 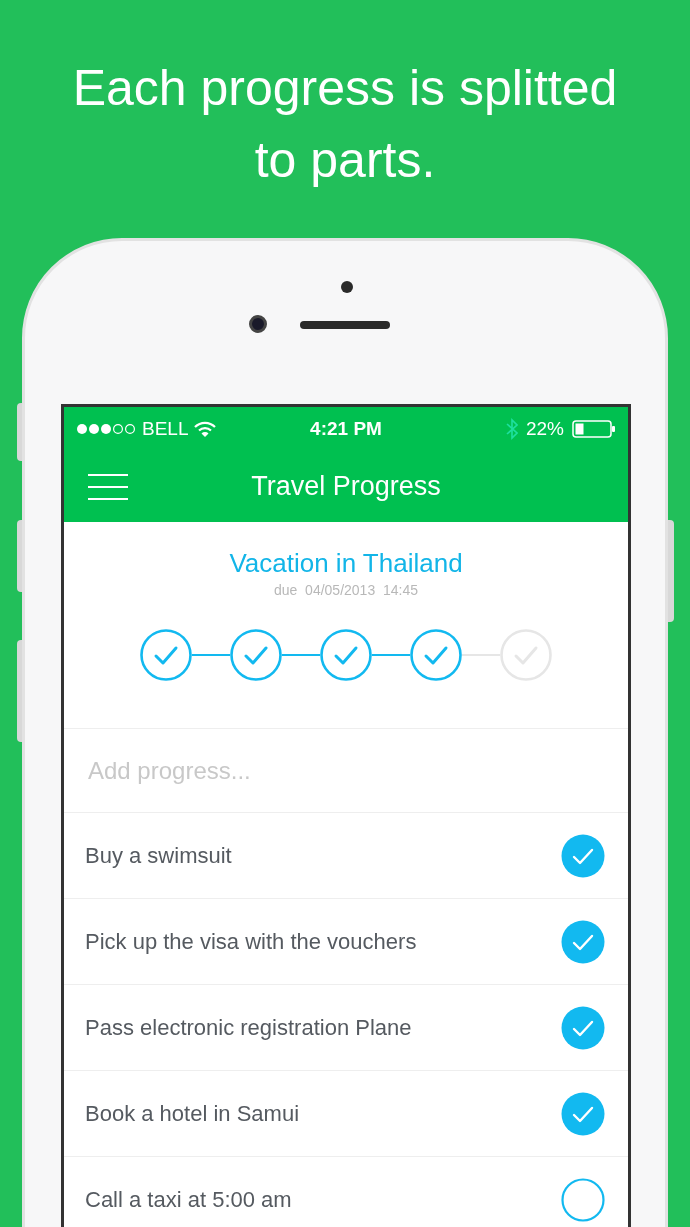 What do you see at coordinates (346, 487) in the screenshot?
I see `nav-title: Travel Progress` at bounding box center [346, 487].